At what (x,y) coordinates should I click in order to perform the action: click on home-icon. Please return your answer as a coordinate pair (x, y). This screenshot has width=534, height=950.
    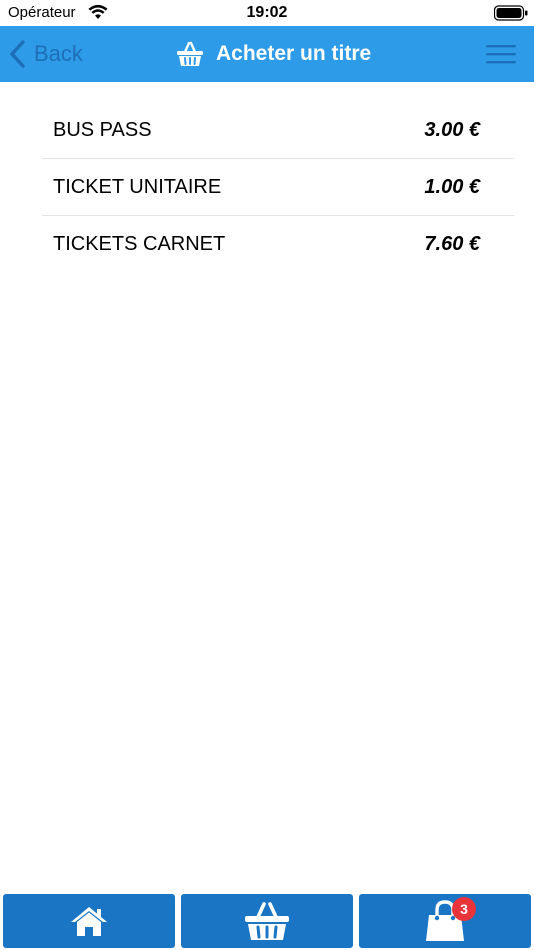
    Looking at the image, I should click on (89, 921).